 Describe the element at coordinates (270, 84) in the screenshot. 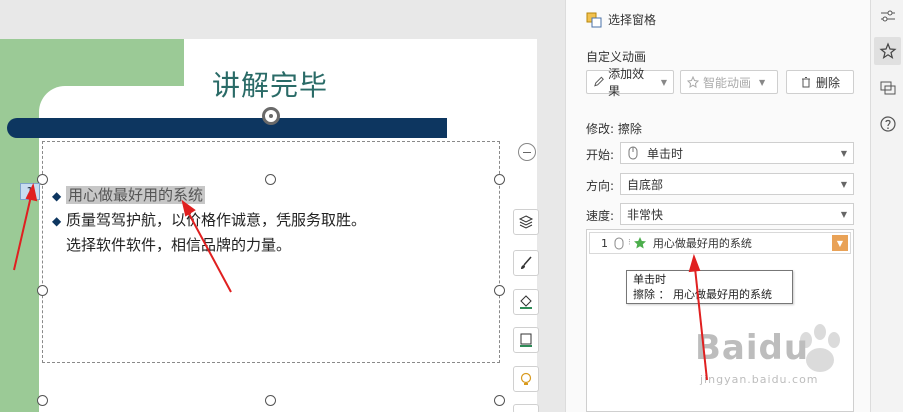

I see `slide-title: 讲解完毕` at that location.